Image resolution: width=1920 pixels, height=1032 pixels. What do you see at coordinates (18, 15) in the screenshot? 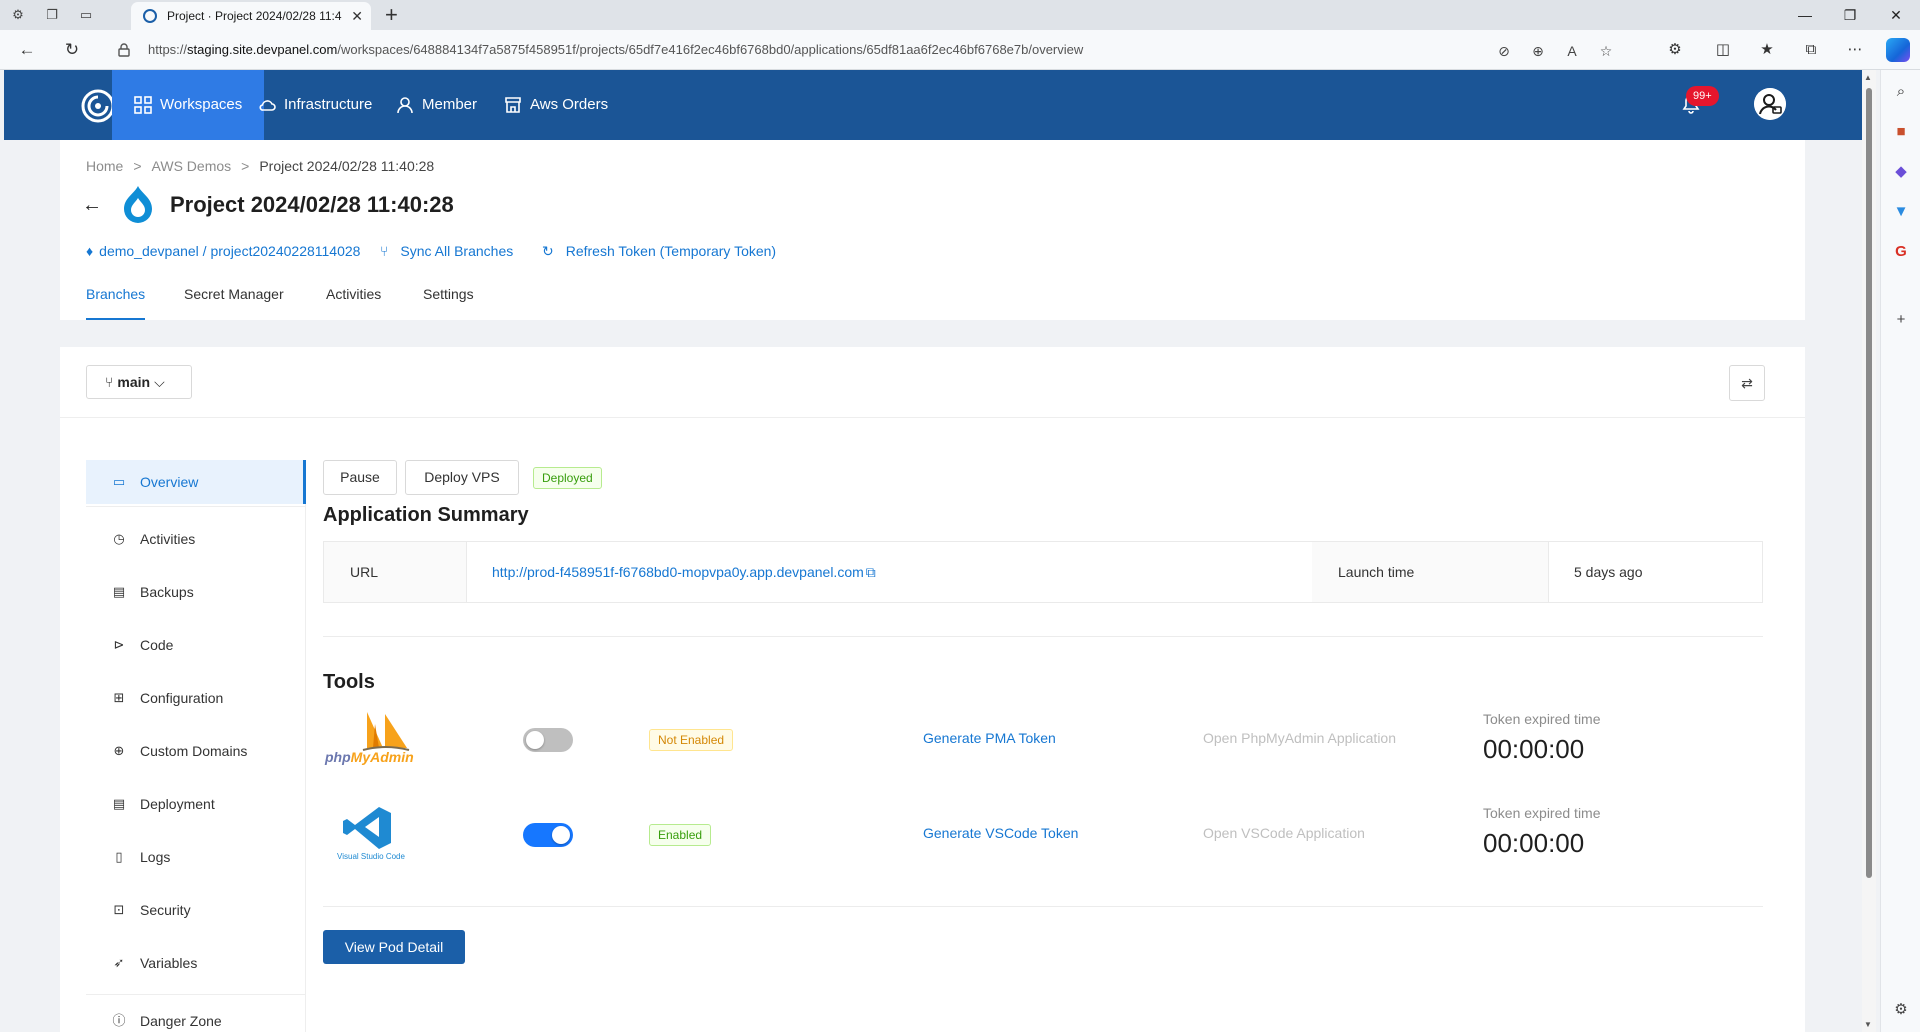
I see `profile-icon: ⚙` at bounding box center [18, 15].